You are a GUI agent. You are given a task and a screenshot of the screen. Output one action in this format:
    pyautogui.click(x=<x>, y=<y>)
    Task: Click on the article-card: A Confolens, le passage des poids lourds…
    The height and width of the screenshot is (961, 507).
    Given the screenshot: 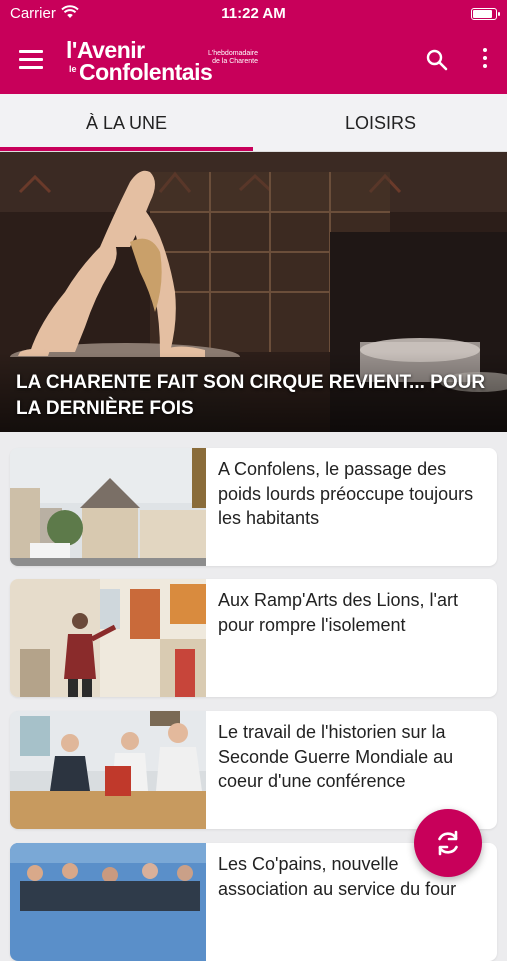 What is the action you would take?
    pyautogui.click(x=253, y=507)
    